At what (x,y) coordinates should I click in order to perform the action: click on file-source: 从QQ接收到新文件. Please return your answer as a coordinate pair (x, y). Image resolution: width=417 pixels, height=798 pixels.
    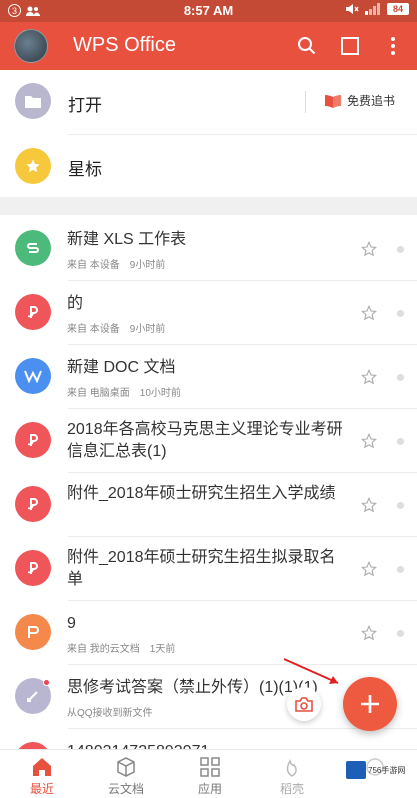
    Looking at the image, I should click on (110, 713).